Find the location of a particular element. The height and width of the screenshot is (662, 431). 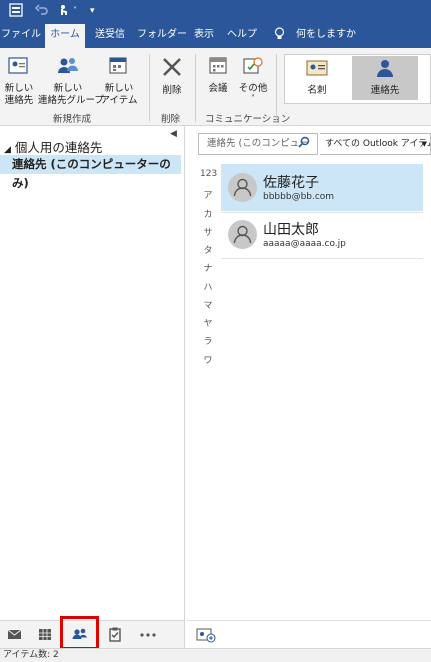

tab-file: ファイル is located at coordinates (21, 35).